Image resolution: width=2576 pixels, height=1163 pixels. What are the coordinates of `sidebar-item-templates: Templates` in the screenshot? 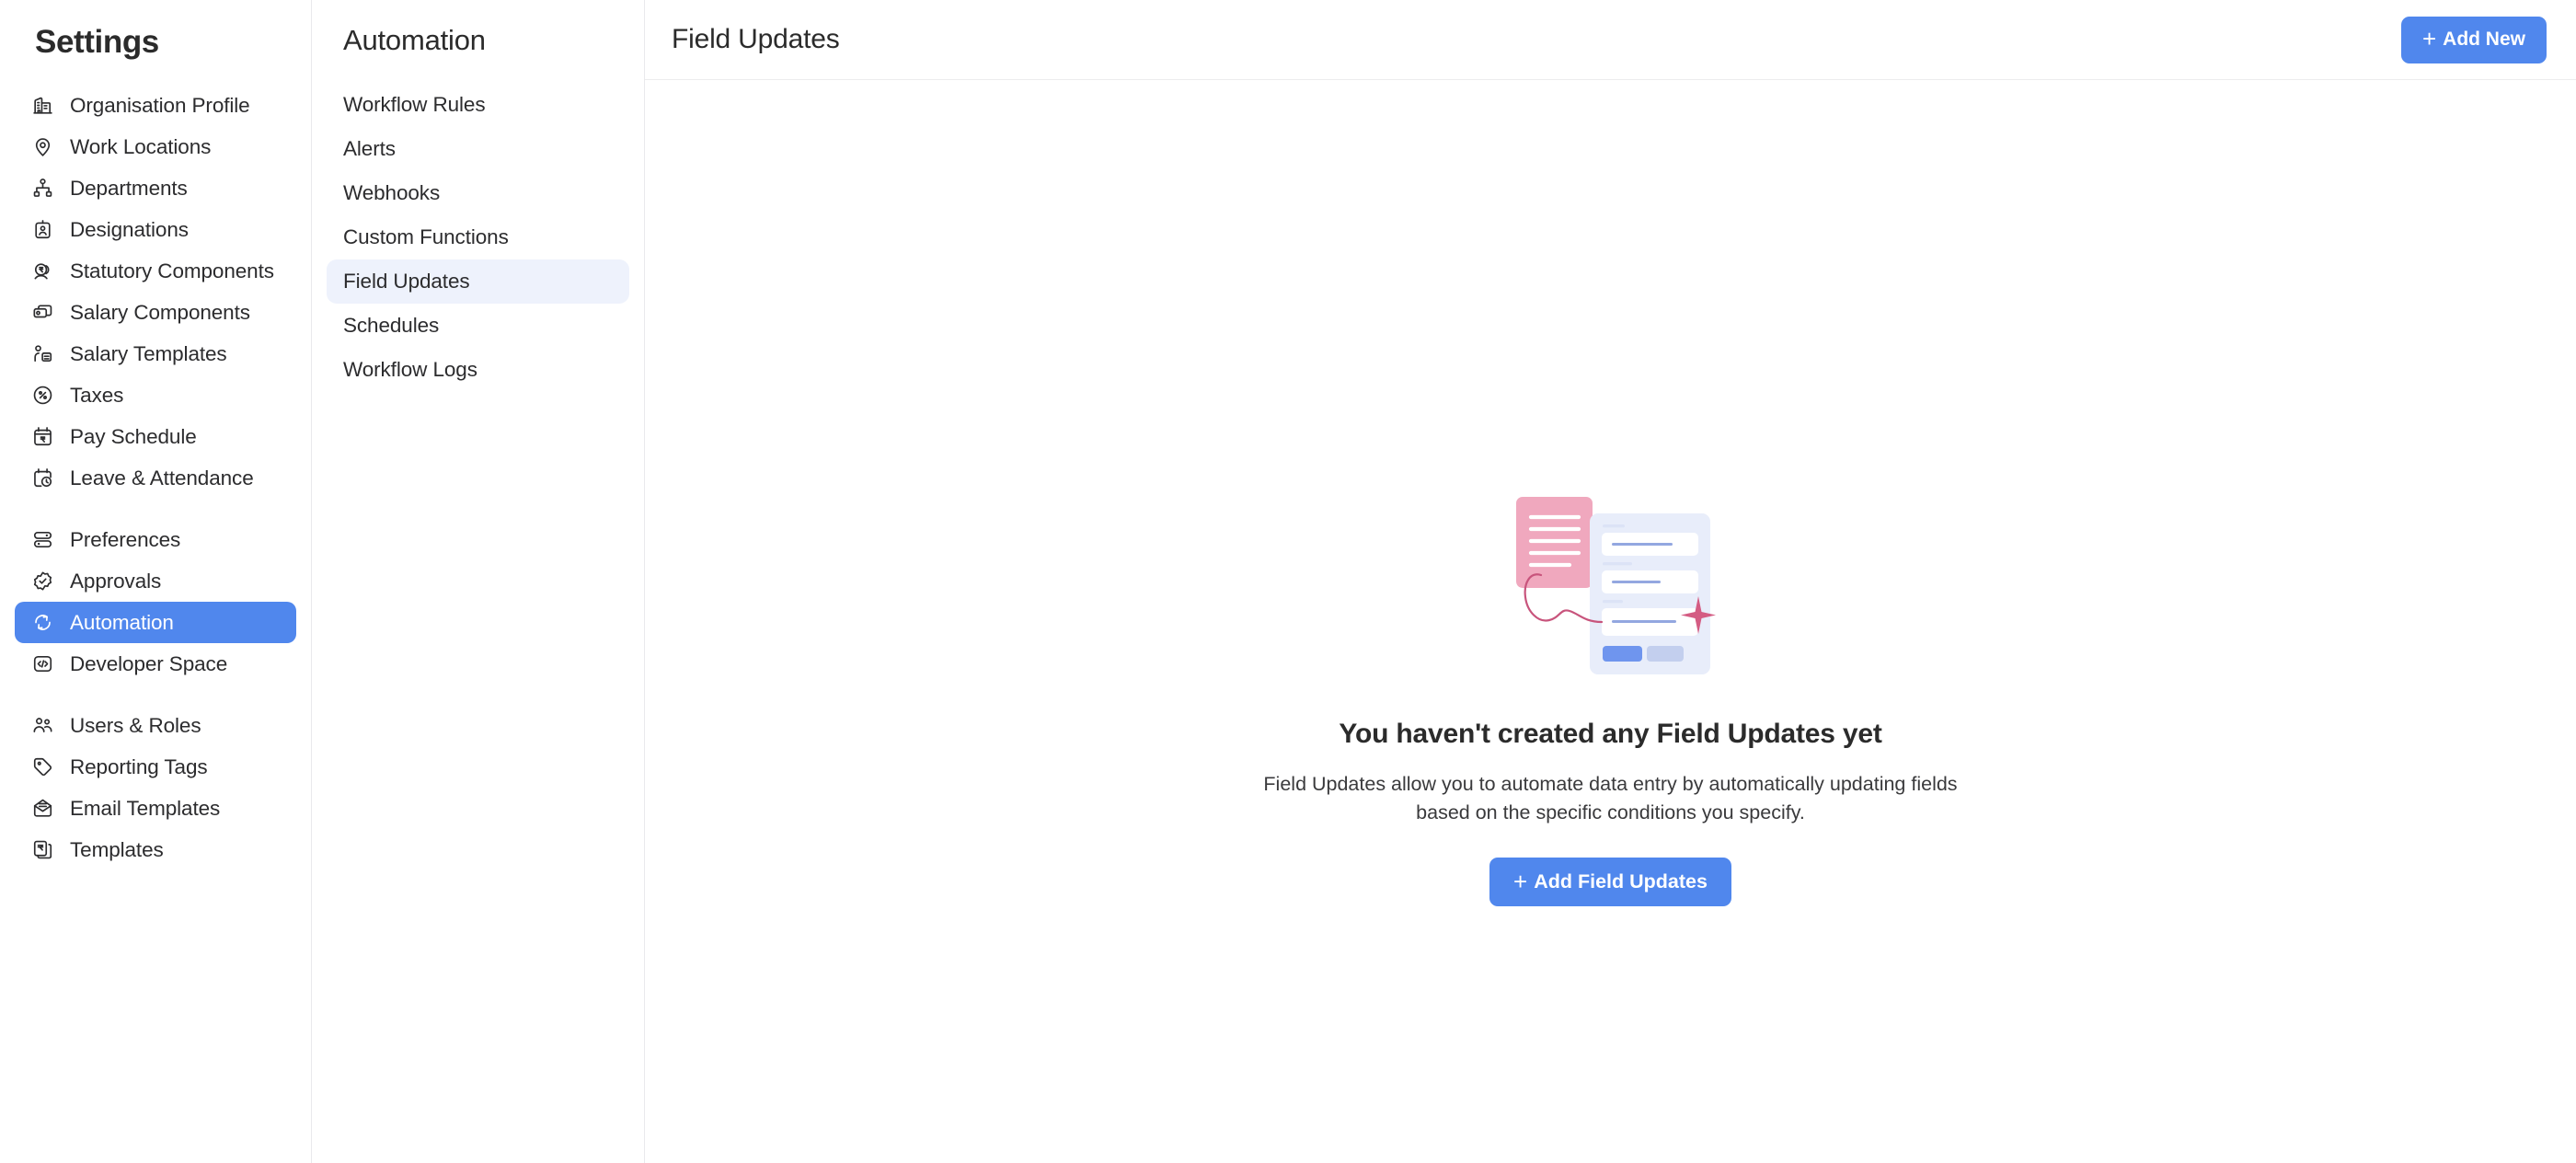 It's located at (155, 849).